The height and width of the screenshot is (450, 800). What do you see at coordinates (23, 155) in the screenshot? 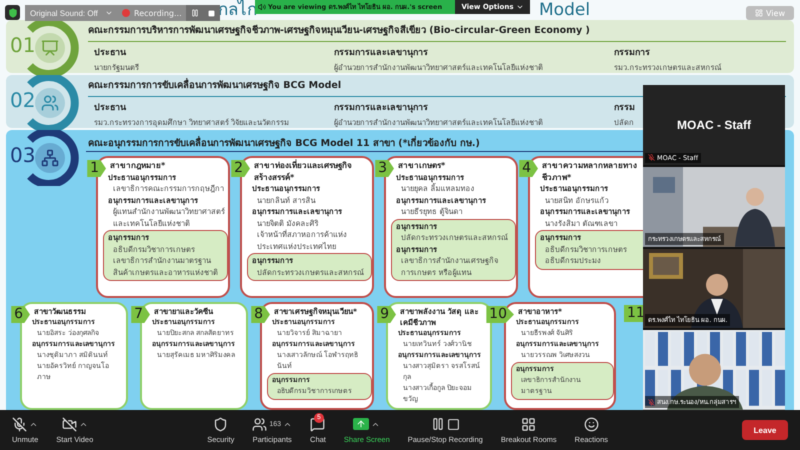
I see `section-number: 03` at bounding box center [23, 155].